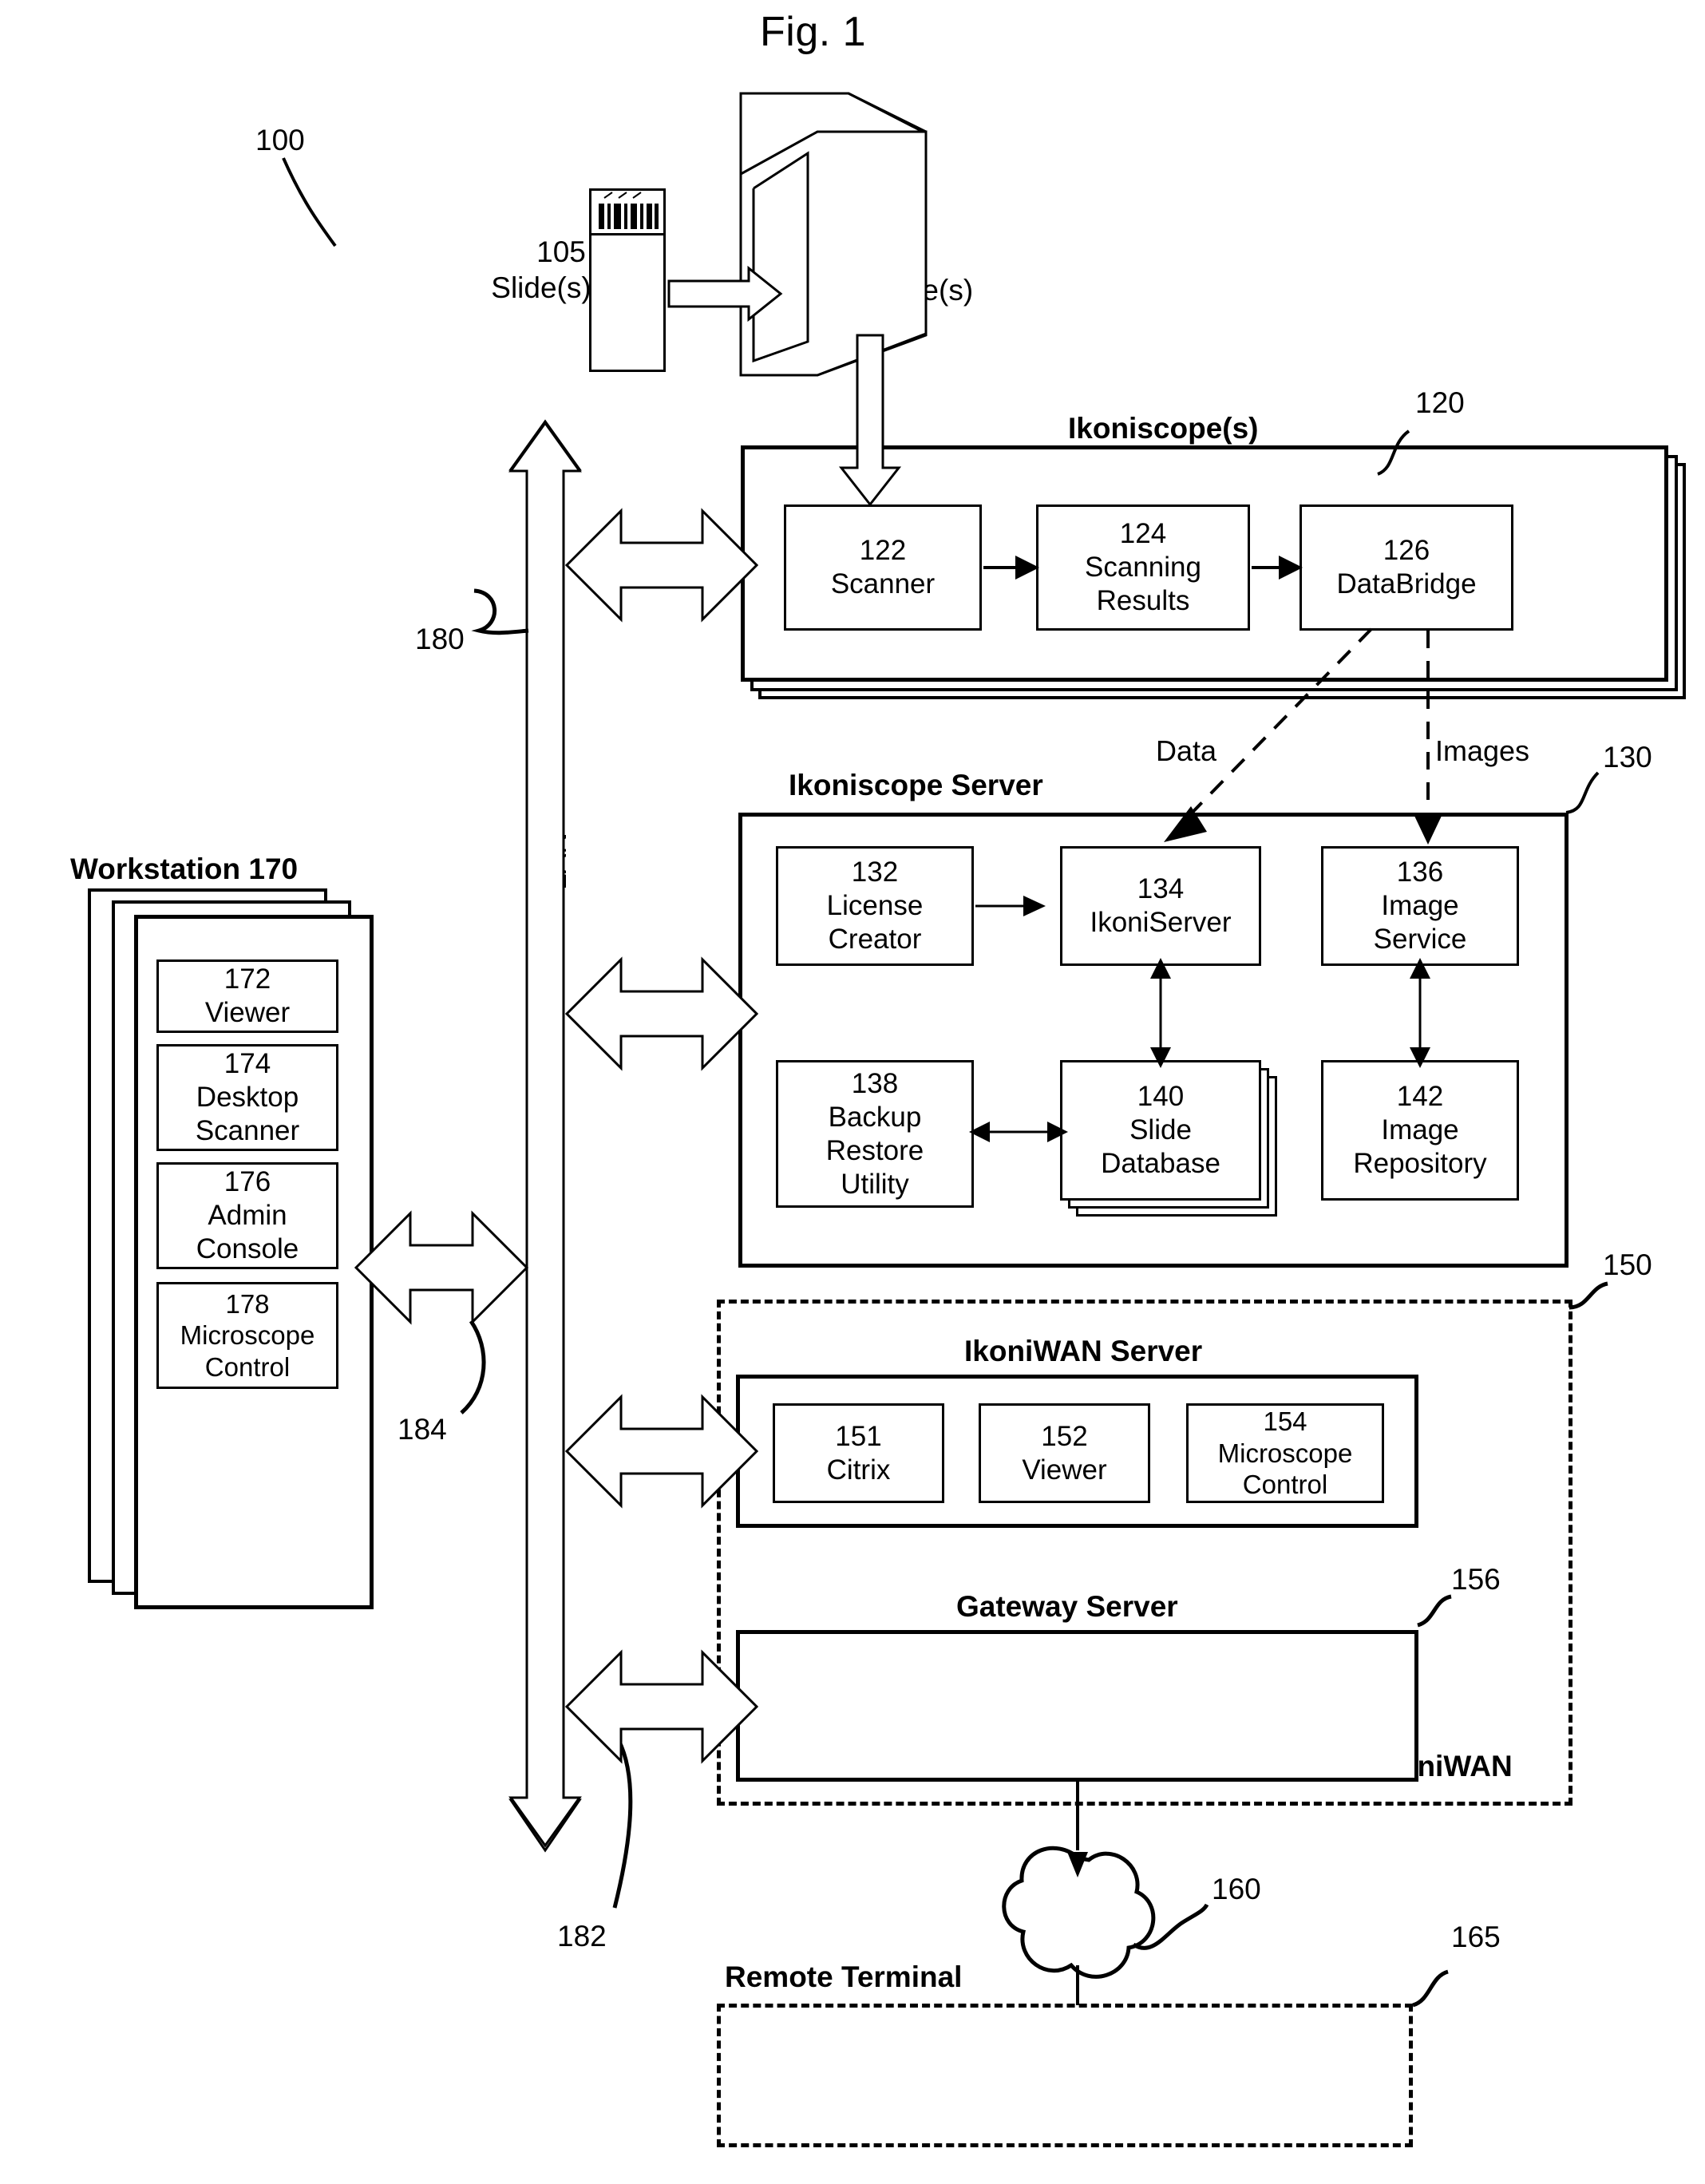  I want to click on barcode-icon, so click(629, 210).